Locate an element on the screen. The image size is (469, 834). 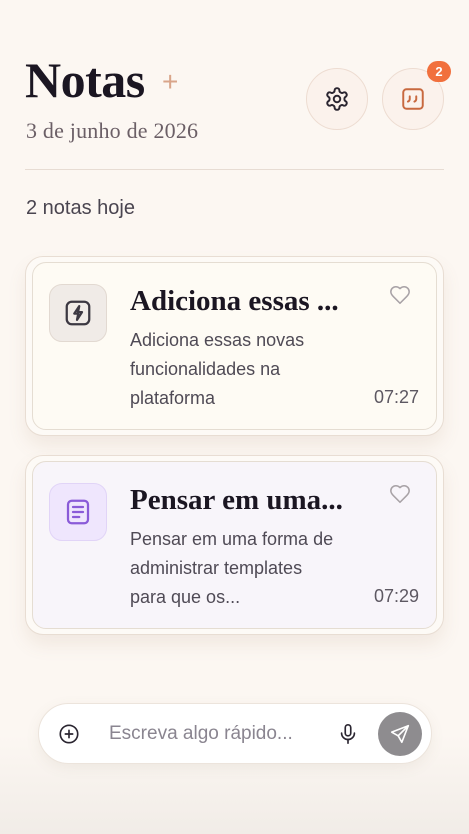
lightning-icon is located at coordinates (78, 313).